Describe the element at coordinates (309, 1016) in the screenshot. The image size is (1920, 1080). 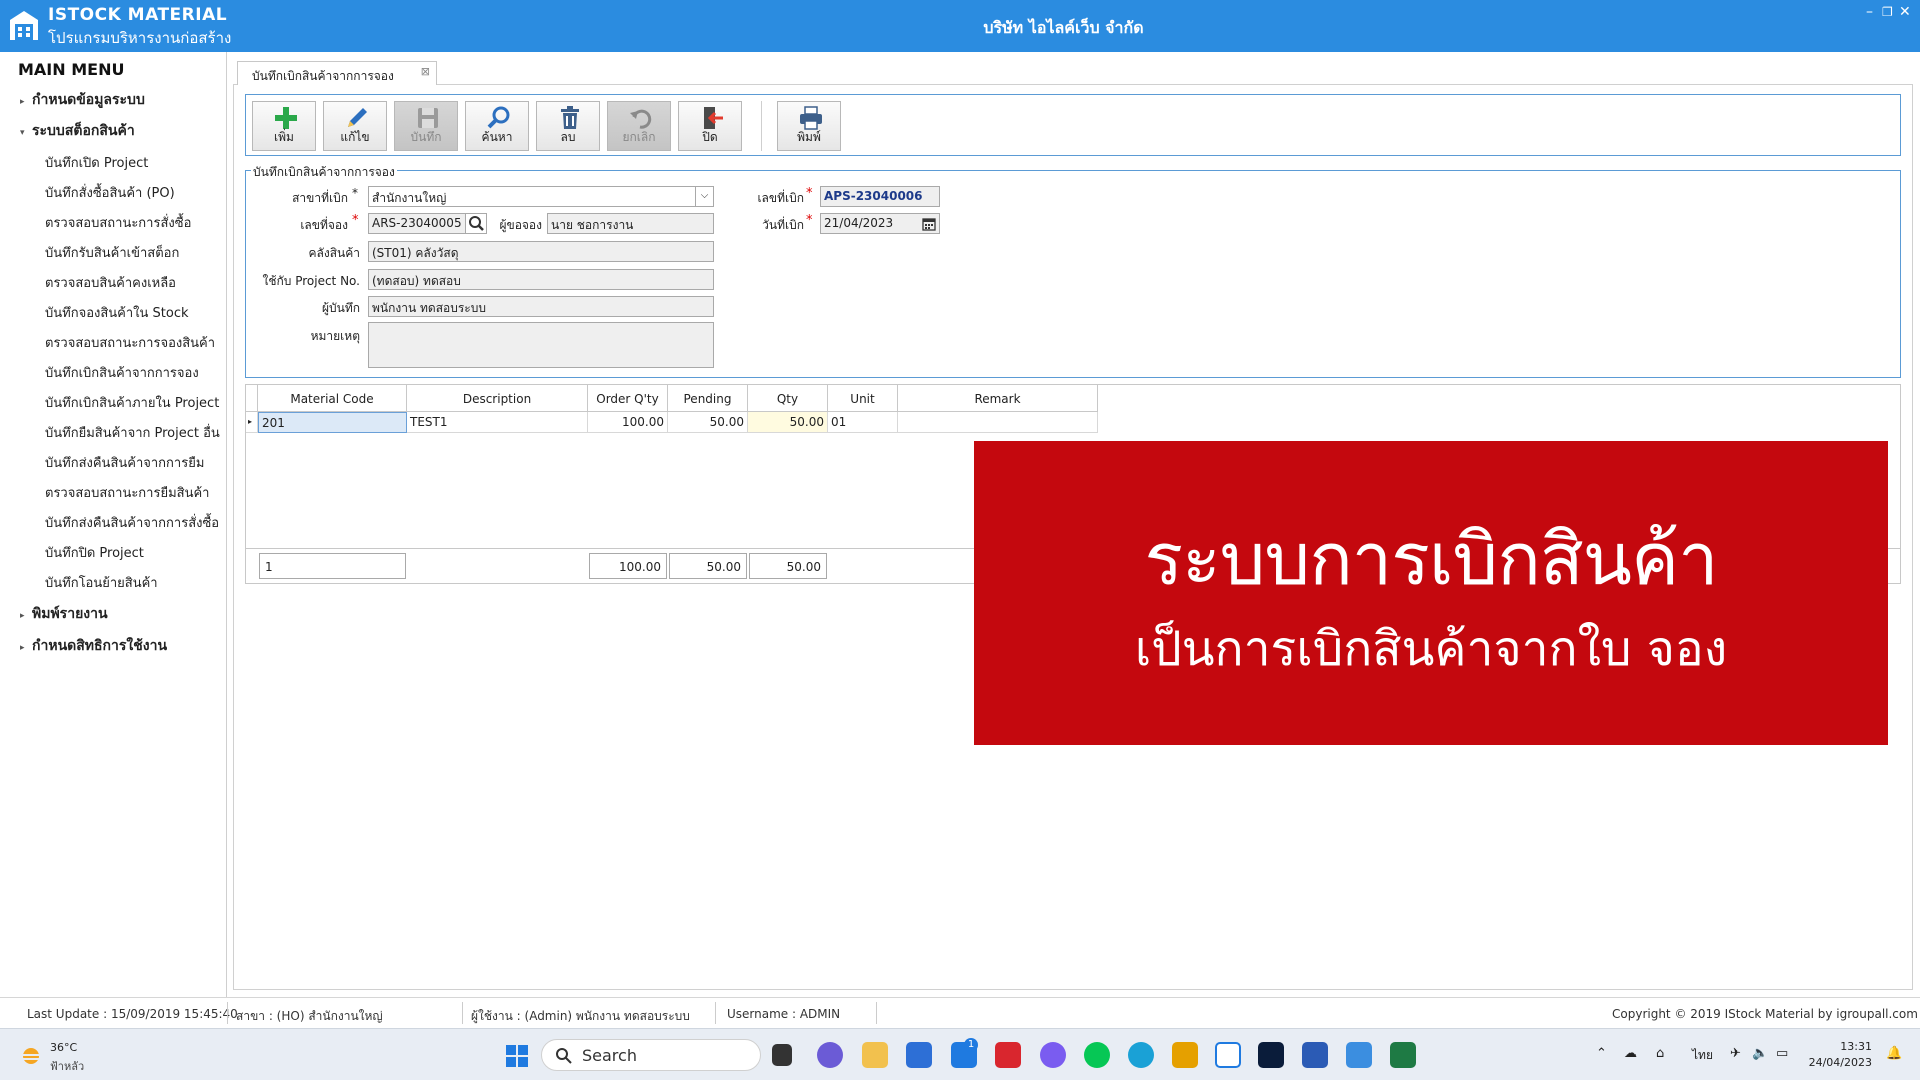
I see `branch-status-text: สาขา : (HO) สำนักงานใหญ่` at that location.